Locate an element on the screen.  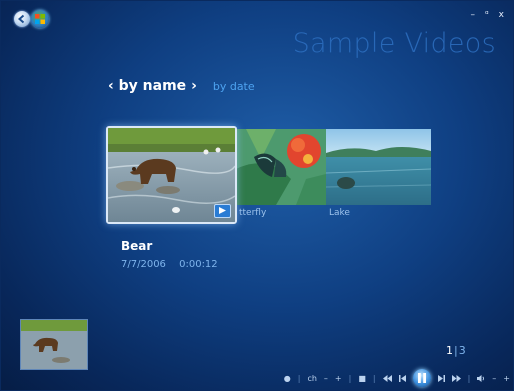
now-playing-preview is located at coordinates (54, 344).